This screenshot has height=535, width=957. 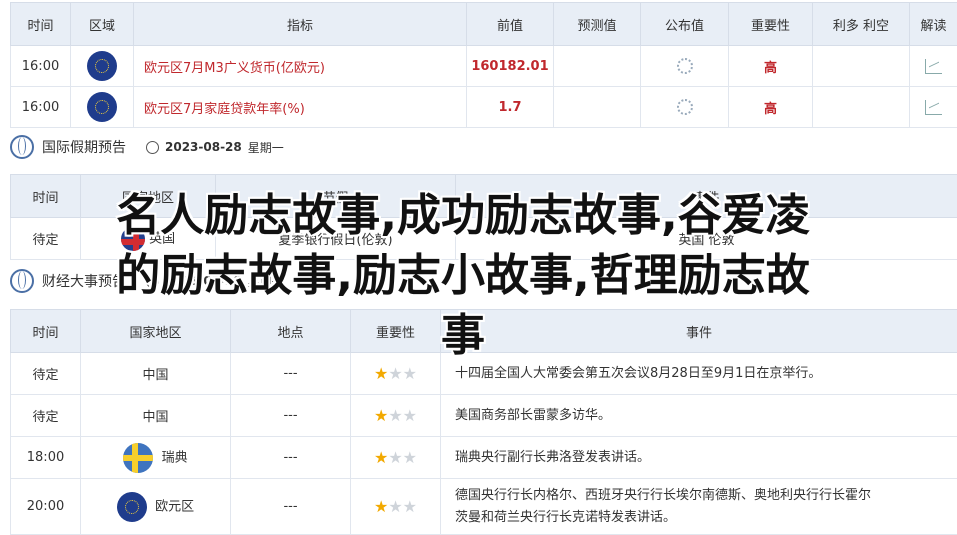 I want to click on col-forecast: 预测值, so click(x=597, y=24).